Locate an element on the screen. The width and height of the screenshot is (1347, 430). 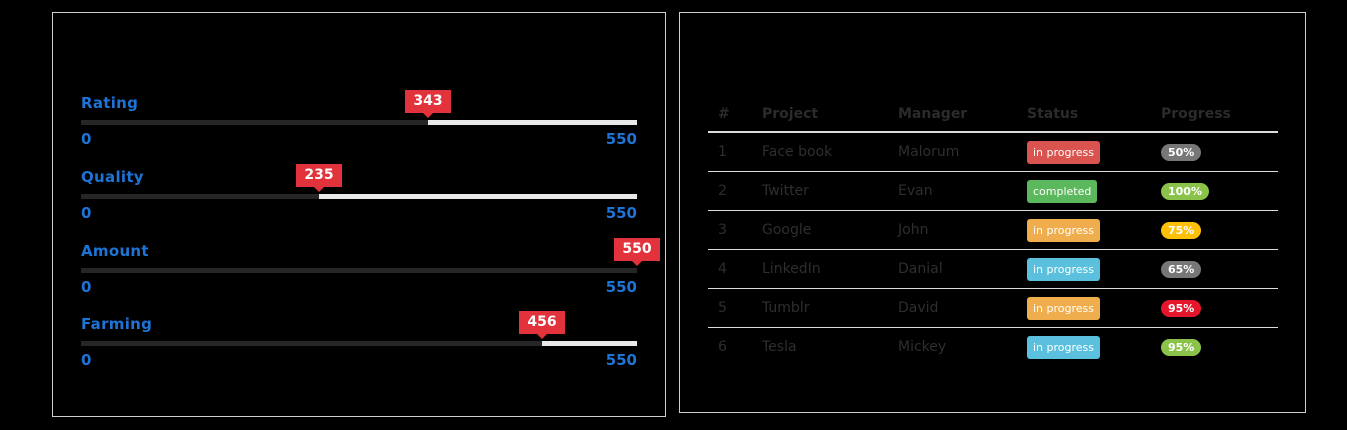
row-manager: Malorum is located at coordinates (952, 152).